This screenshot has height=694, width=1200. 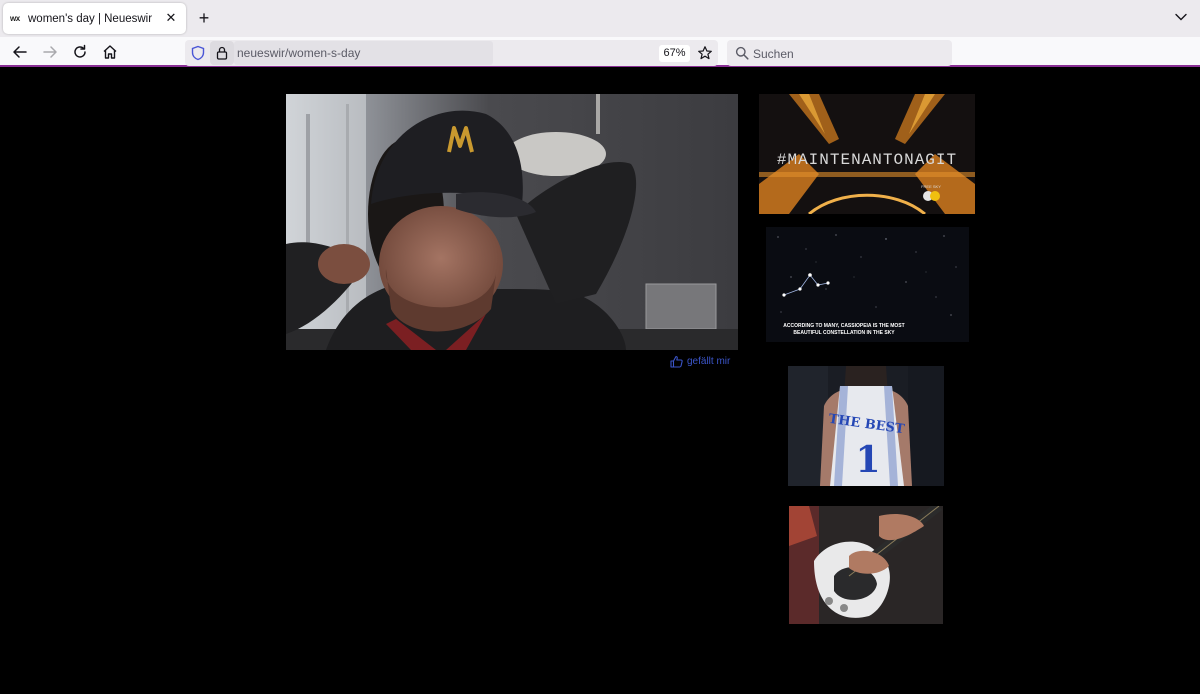 I want to click on search-placeholder: Suchen, so click(x=773, y=54).